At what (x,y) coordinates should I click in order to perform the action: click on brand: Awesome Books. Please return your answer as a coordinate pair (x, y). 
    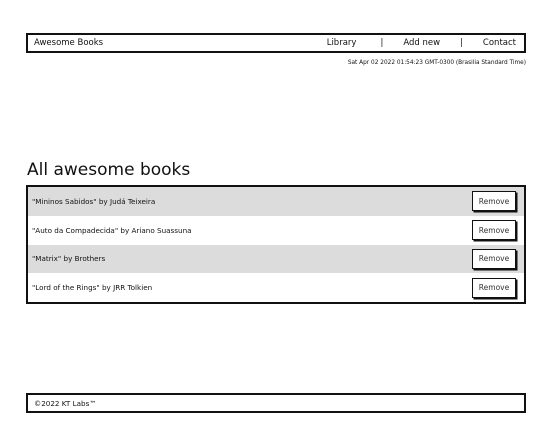
    Looking at the image, I should click on (68, 43).